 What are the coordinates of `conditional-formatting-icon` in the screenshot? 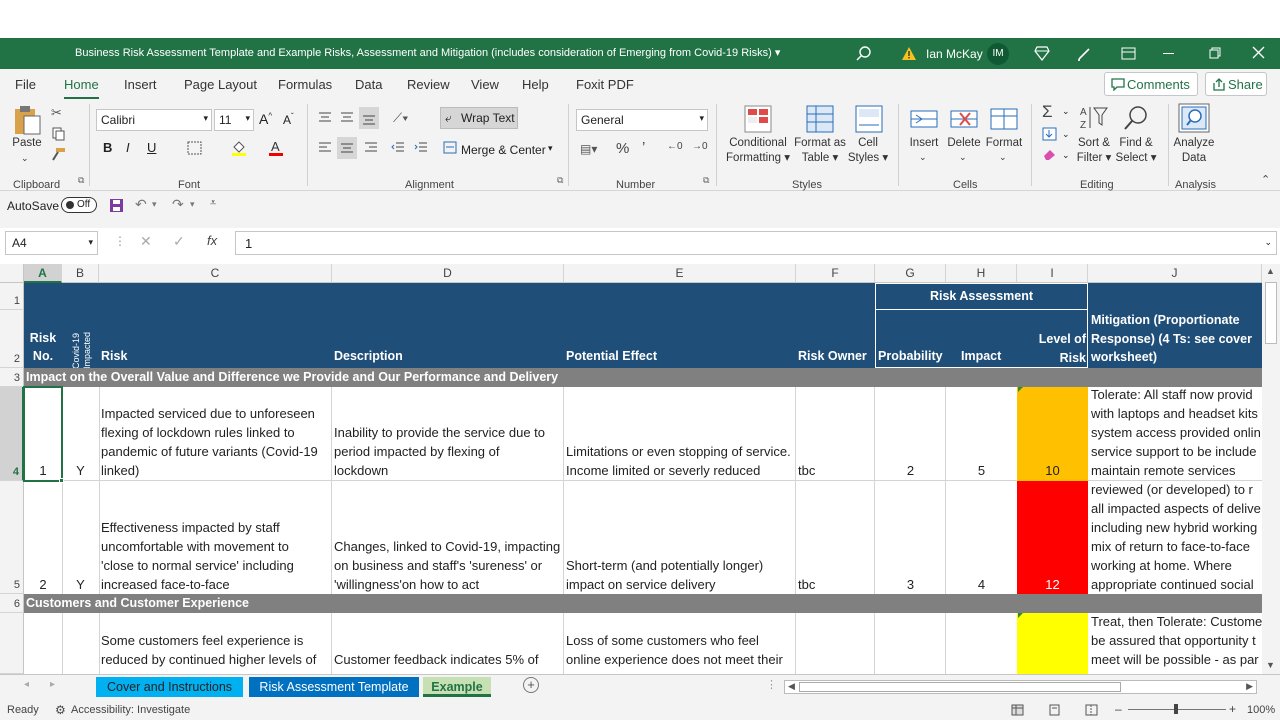 It's located at (758, 119).